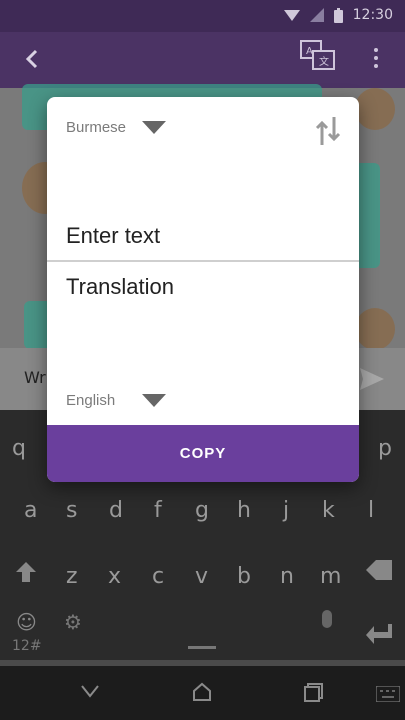 This screenshot has height=720, width=405. What do you see at coordinates (372, 15) in the screenshot?
I see `status-time: 12:30` at bounding box center [372, 15].